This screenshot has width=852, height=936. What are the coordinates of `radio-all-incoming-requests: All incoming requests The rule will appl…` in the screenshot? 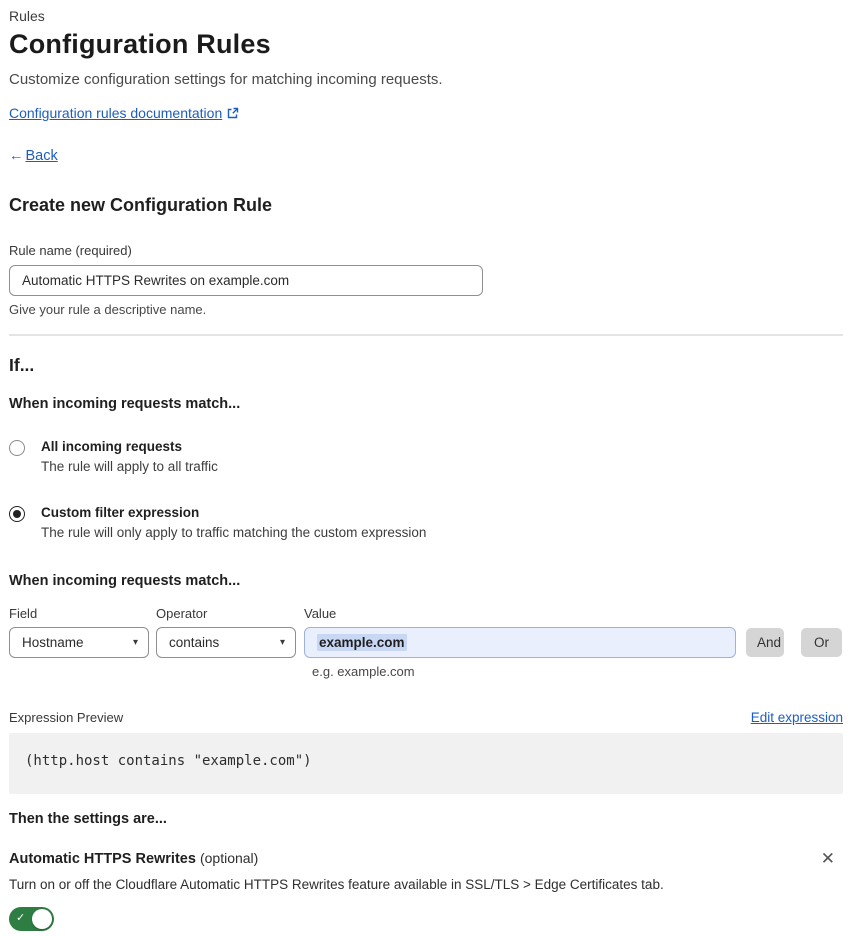 It's located at (426, 456).